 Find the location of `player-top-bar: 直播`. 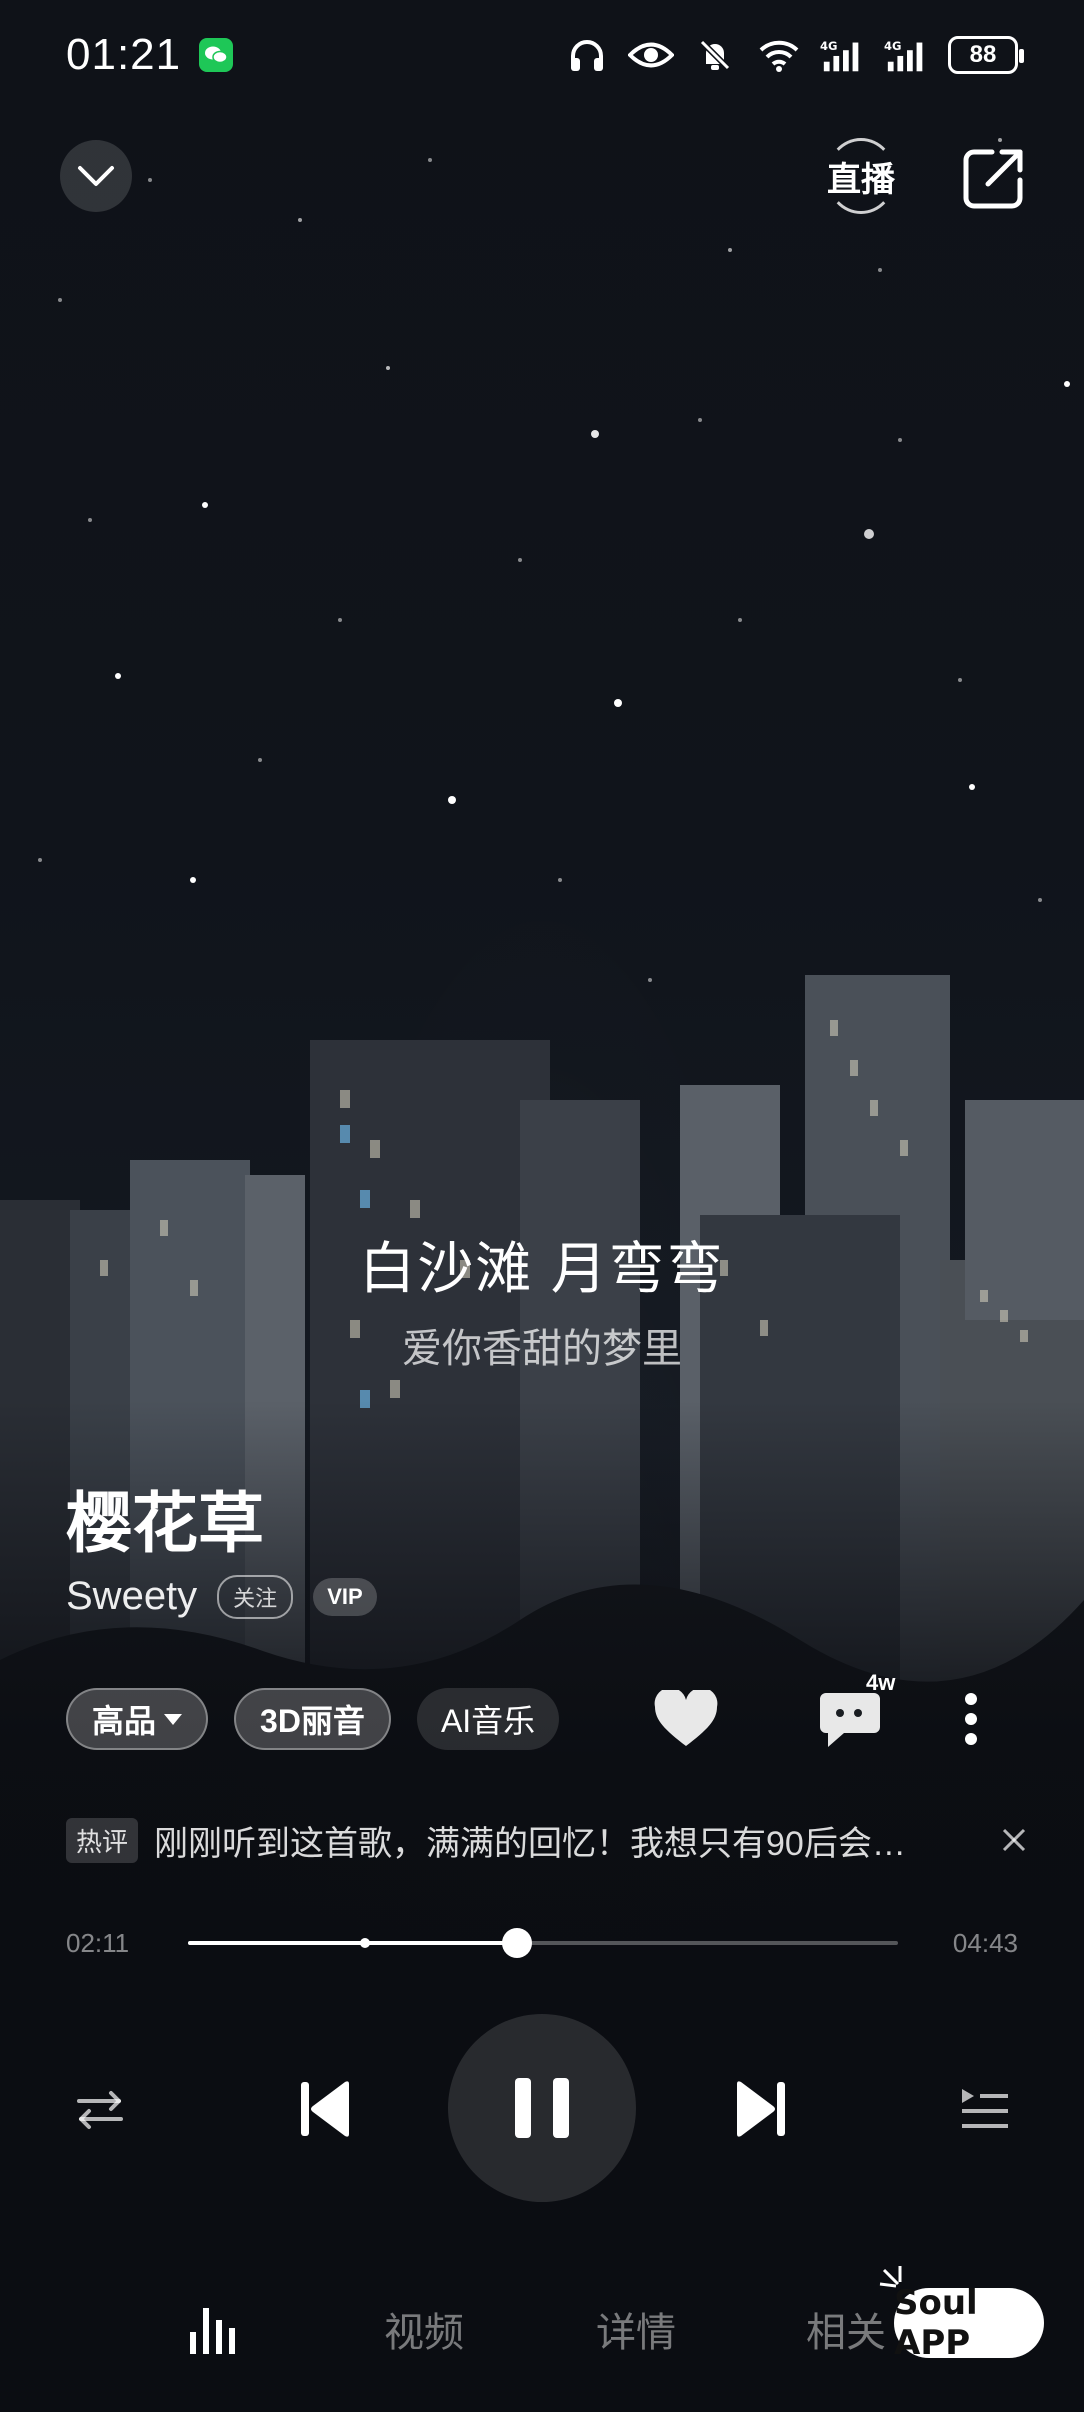

player-top-bar: 直播 is located at coordinates (542, 179).